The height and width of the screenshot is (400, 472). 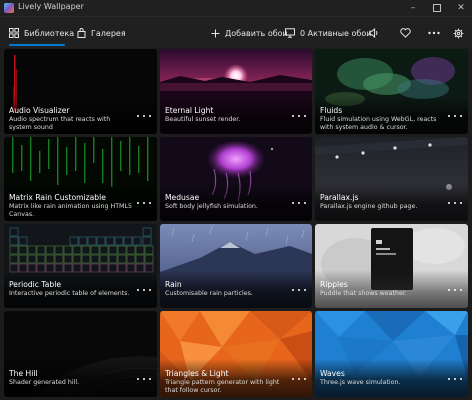 I want to click on wallpaper-title: Fluids, so click(x=331, y=110).